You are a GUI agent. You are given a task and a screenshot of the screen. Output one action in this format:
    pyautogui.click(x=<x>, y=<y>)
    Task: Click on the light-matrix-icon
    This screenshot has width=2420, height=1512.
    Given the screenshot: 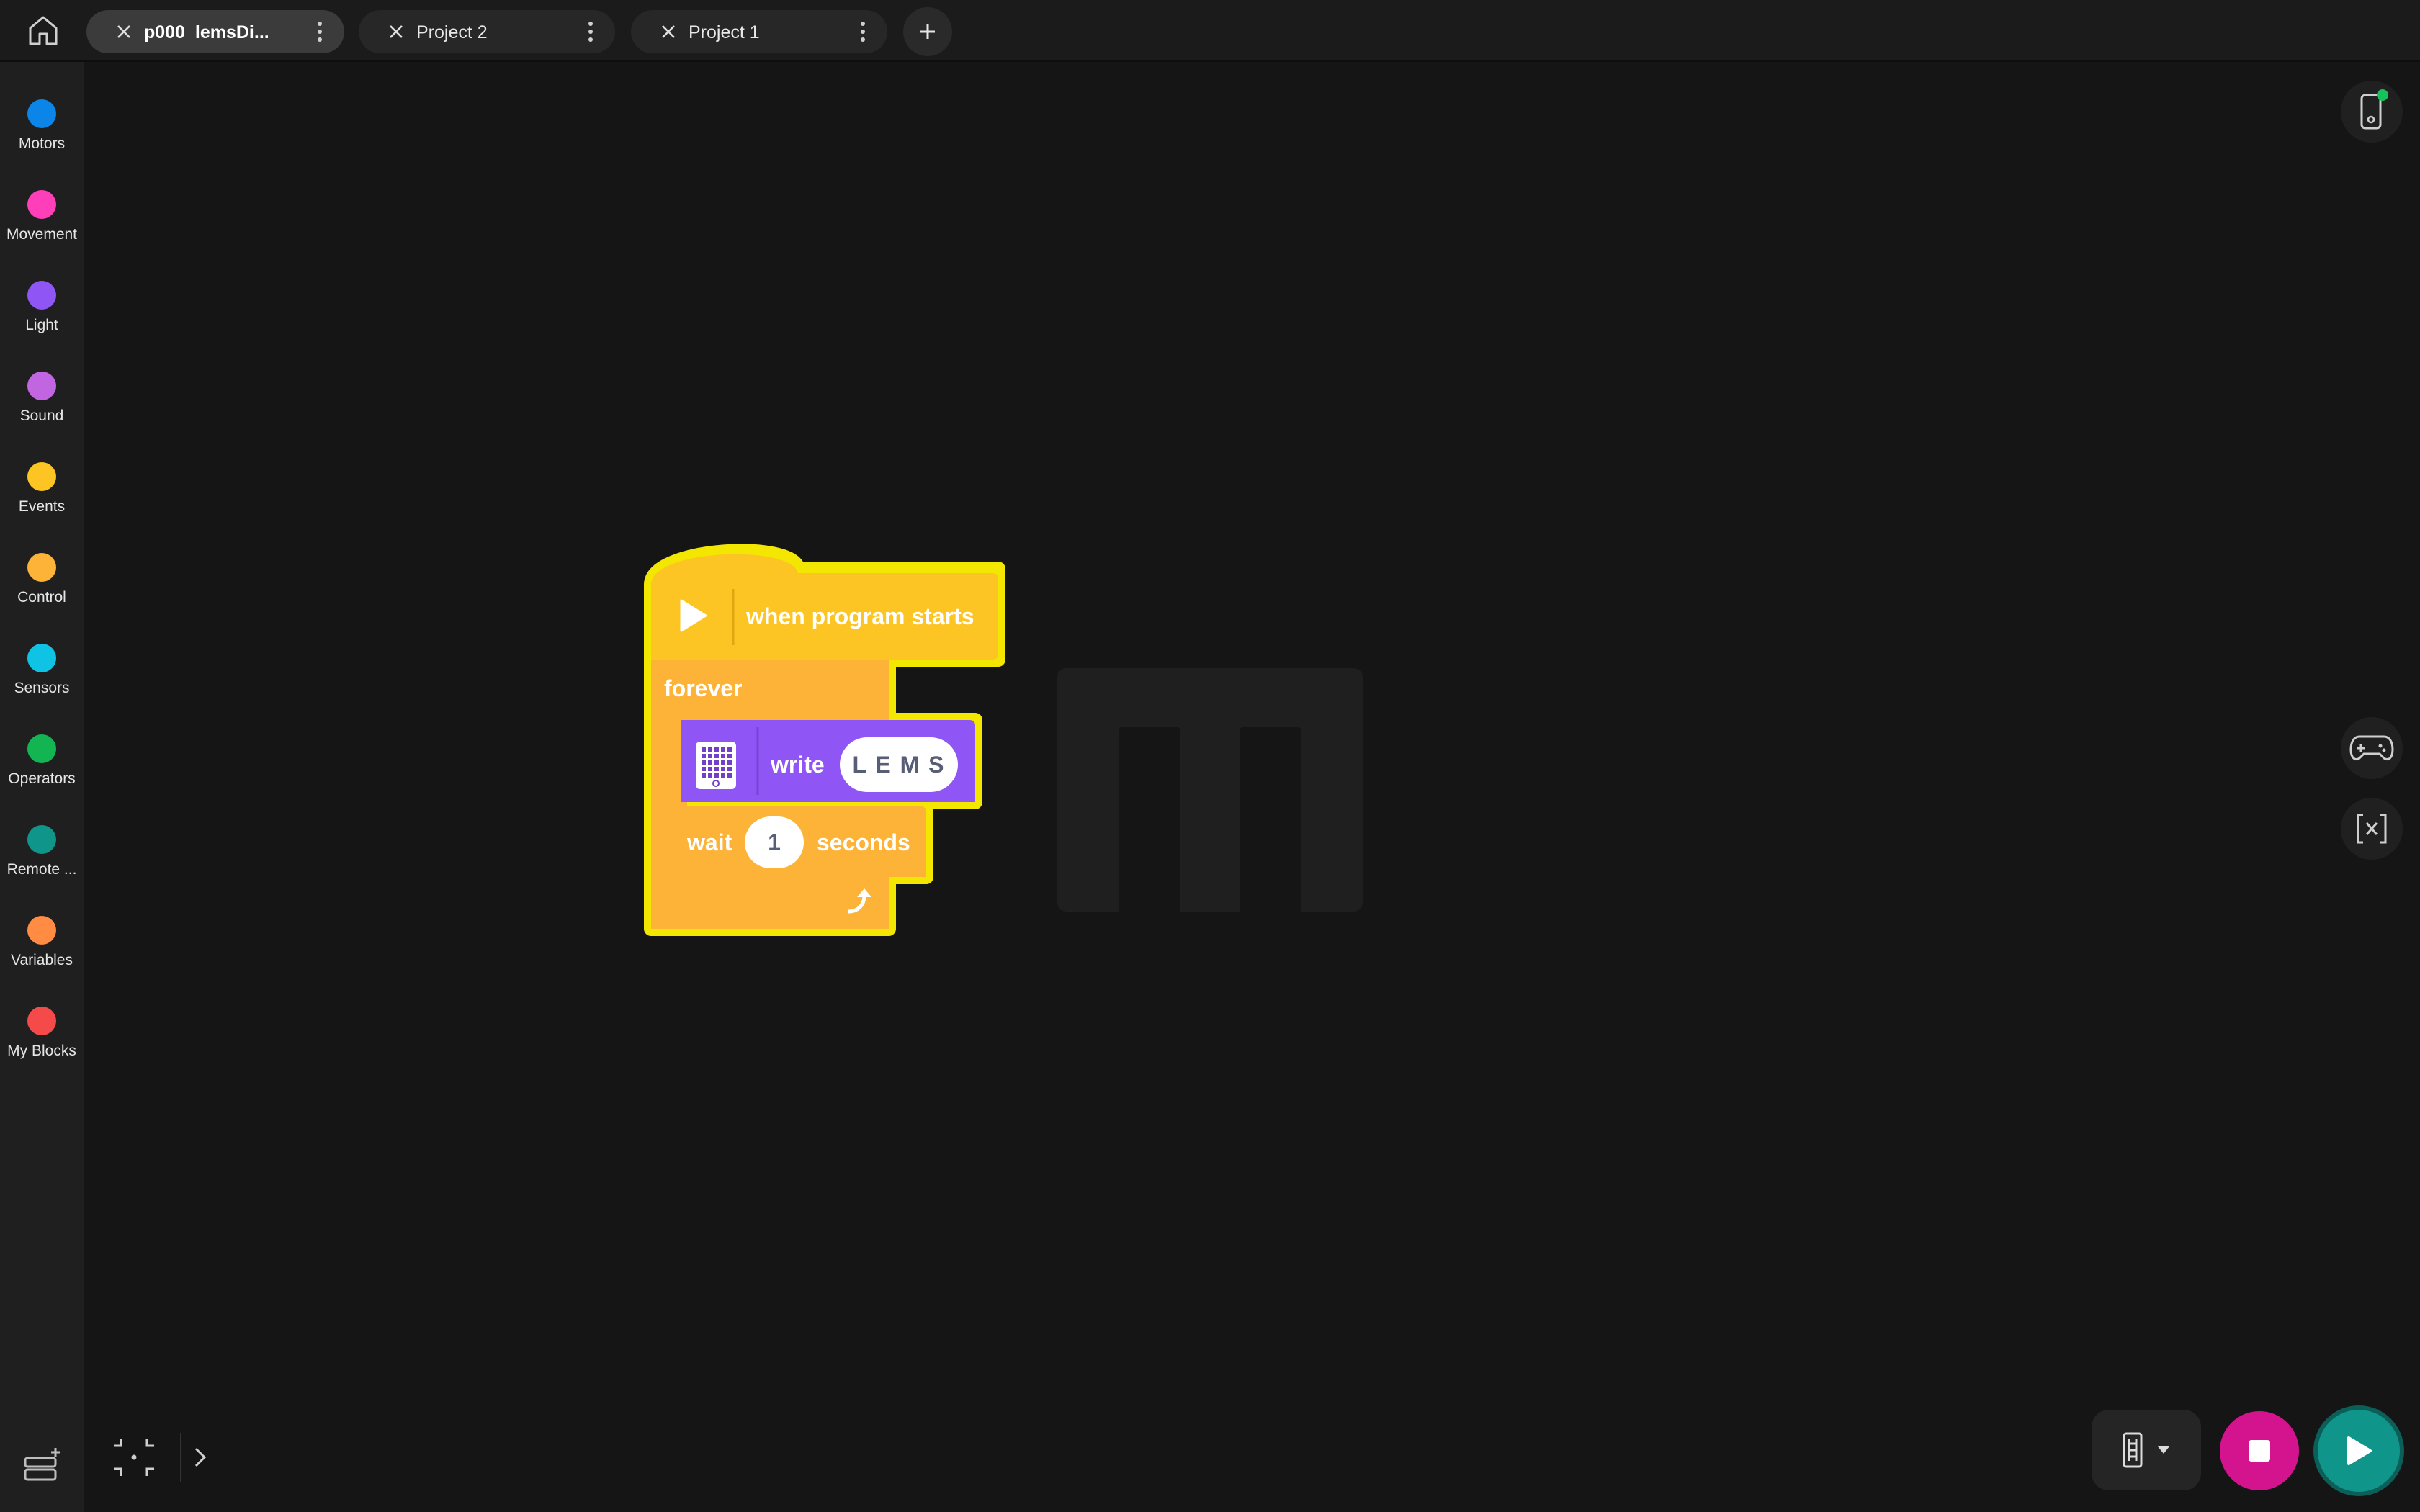 What is the action you would take?
    pyautogui.click(x=2133, y=1450)
    